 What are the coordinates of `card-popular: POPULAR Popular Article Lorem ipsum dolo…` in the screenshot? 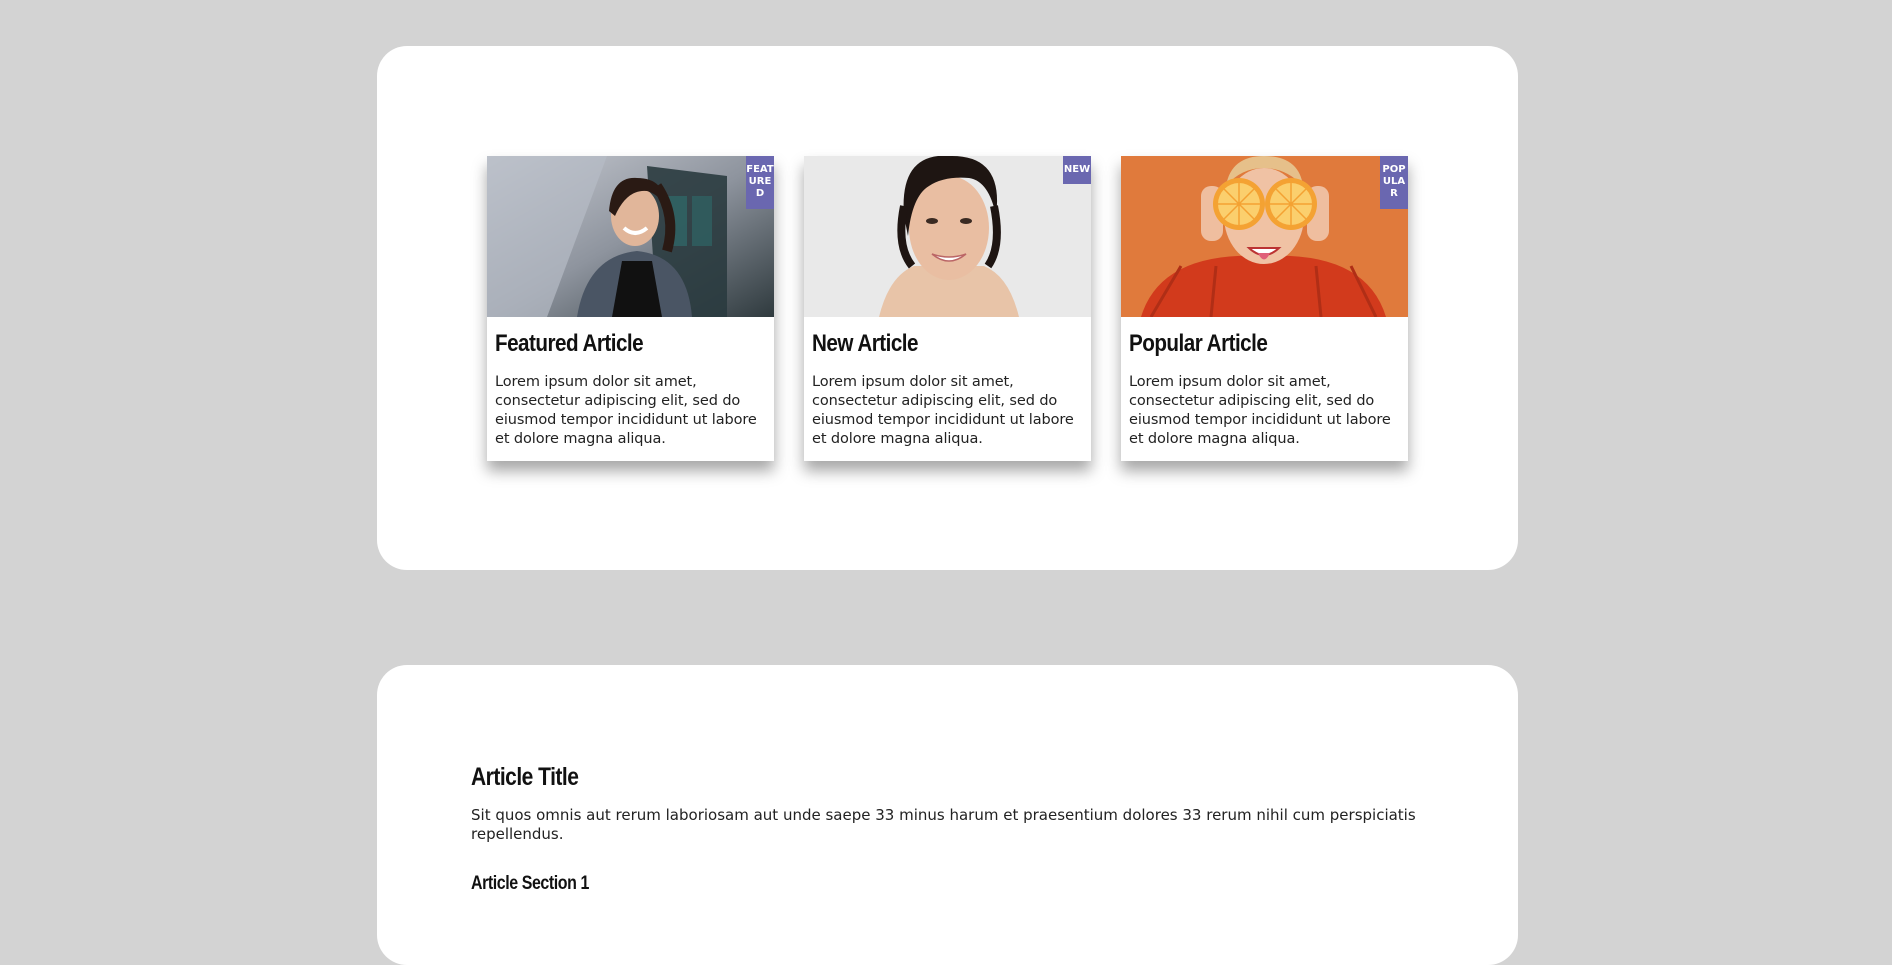 It's located at (1264, 308).